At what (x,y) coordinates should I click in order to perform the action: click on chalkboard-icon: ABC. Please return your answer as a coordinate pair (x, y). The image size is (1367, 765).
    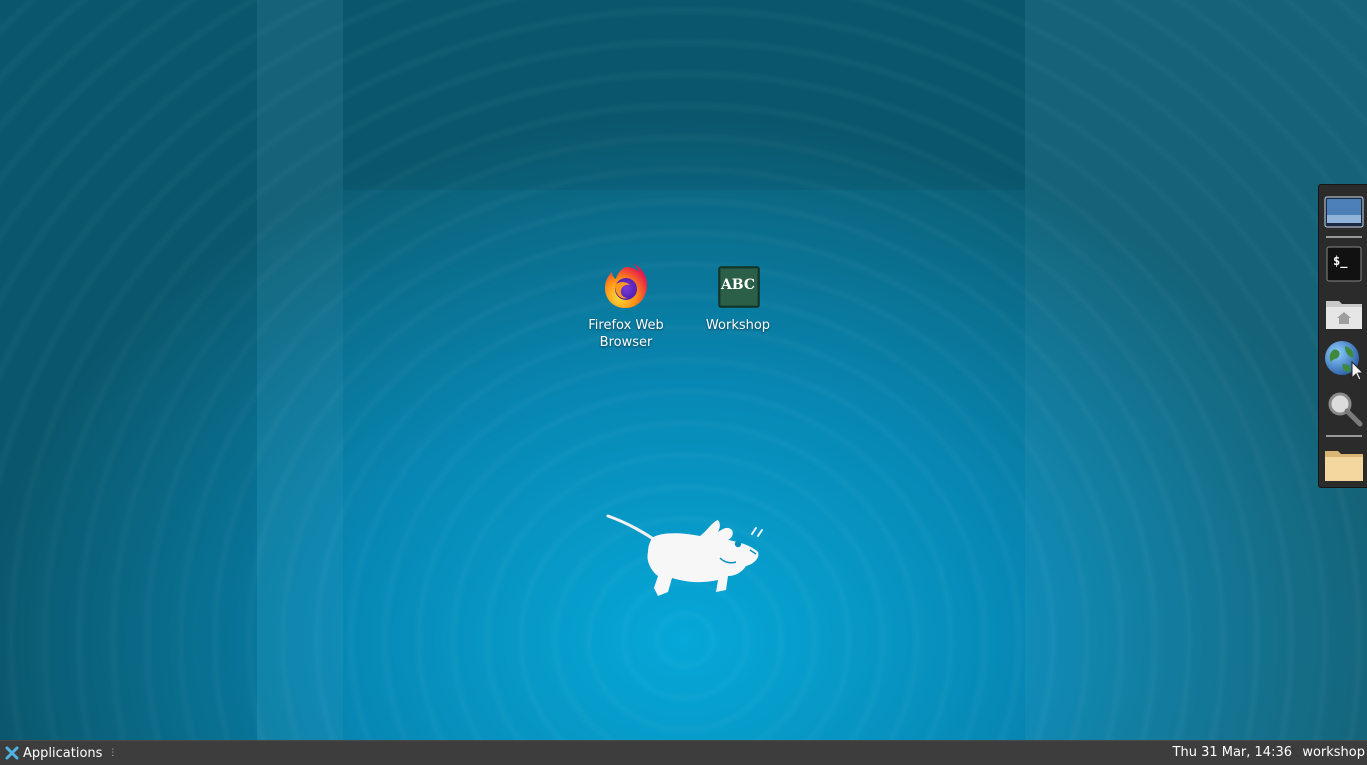
    Looking at the image, I should click on (738, 287).